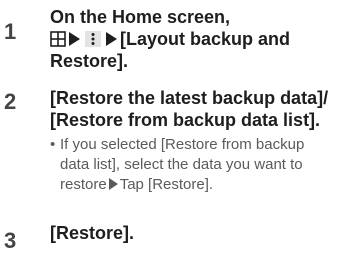 Image resolution: width=364 pixels, height=257 pixels. What do you see at coordinates (83, 184) in the screenshot?
I see `step-2-note-line-3-text: restore` at bounding box center [83, 184].